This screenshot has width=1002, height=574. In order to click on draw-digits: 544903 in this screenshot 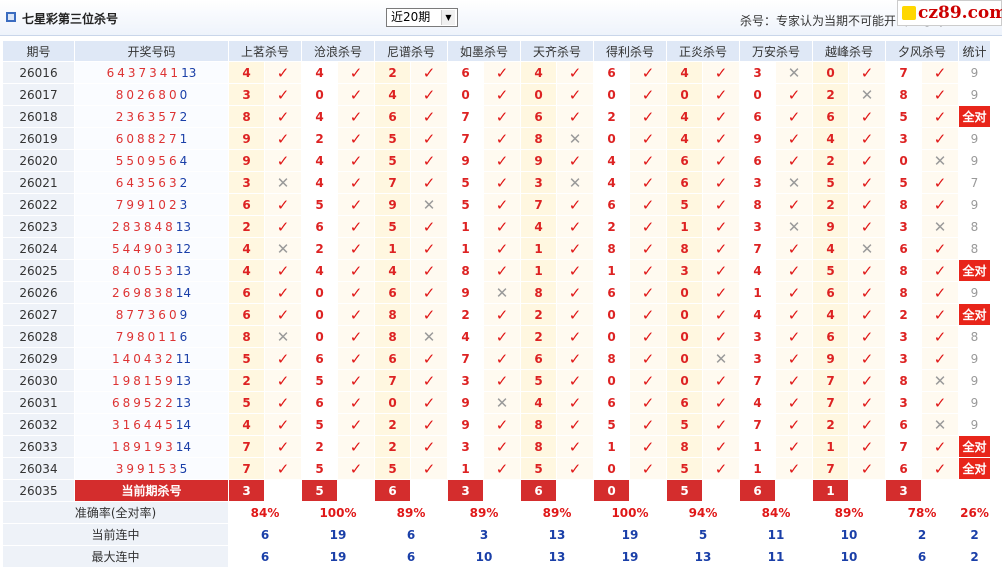, I will do `click(143, 248)`.